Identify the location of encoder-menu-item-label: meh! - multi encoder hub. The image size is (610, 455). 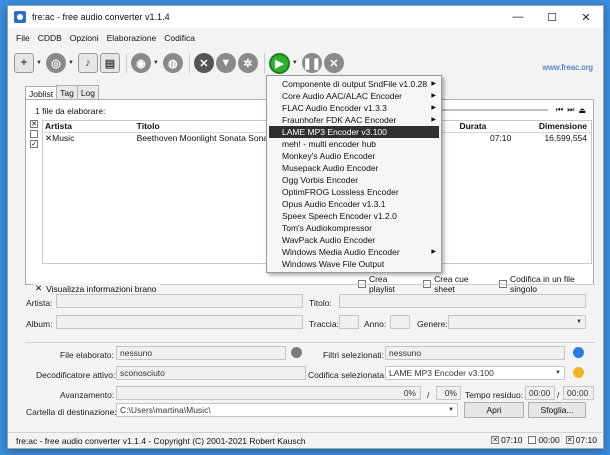
(329, 144).